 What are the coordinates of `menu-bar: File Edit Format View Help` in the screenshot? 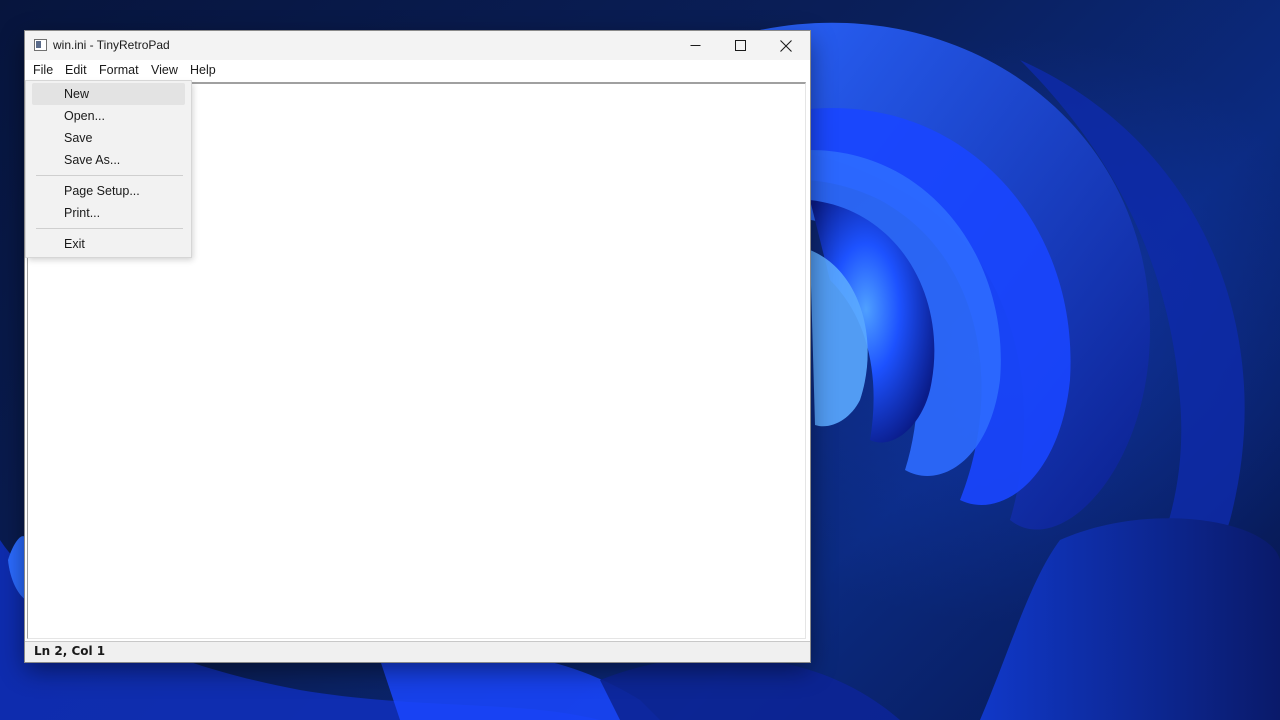 It's located at (417, 70).